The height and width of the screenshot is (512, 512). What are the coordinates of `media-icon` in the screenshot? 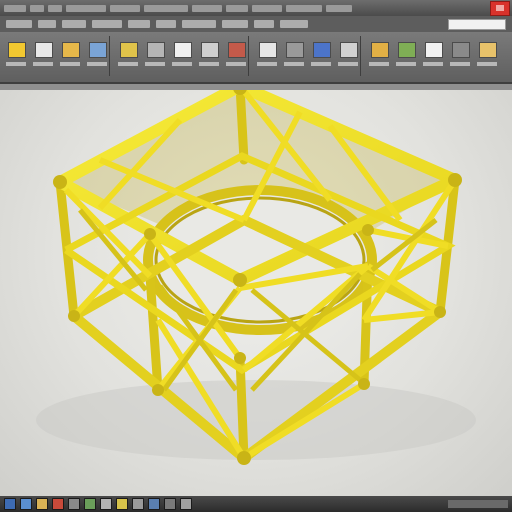 It's located at (58, 504).